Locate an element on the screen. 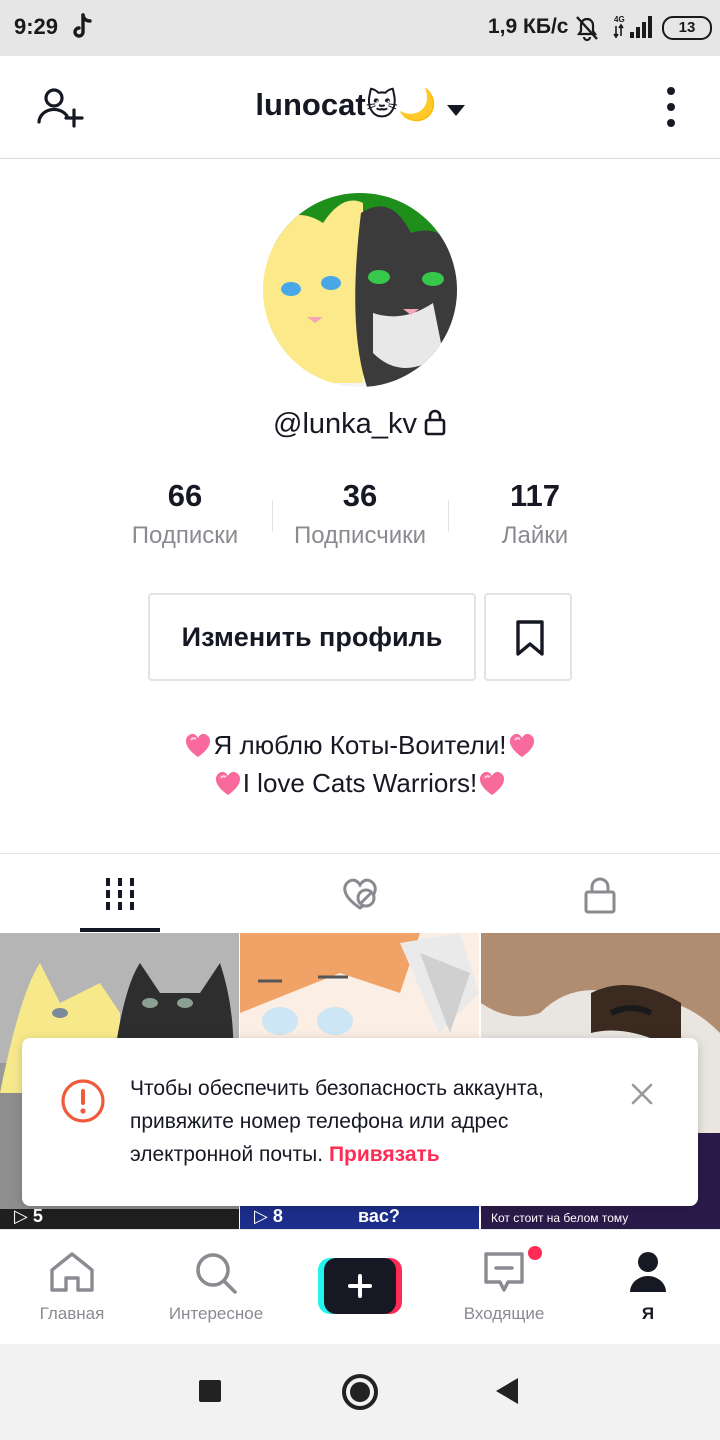 The image size is (720, 1440). home-button is located at coordinates (360, 1392).